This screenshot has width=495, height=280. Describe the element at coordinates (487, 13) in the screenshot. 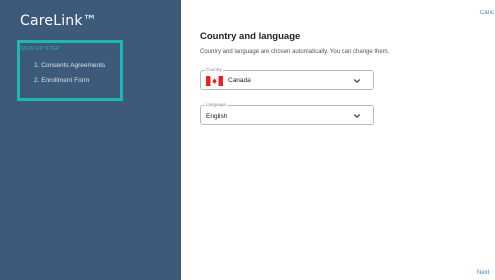

I see `cancel-link: Canc` at that location.